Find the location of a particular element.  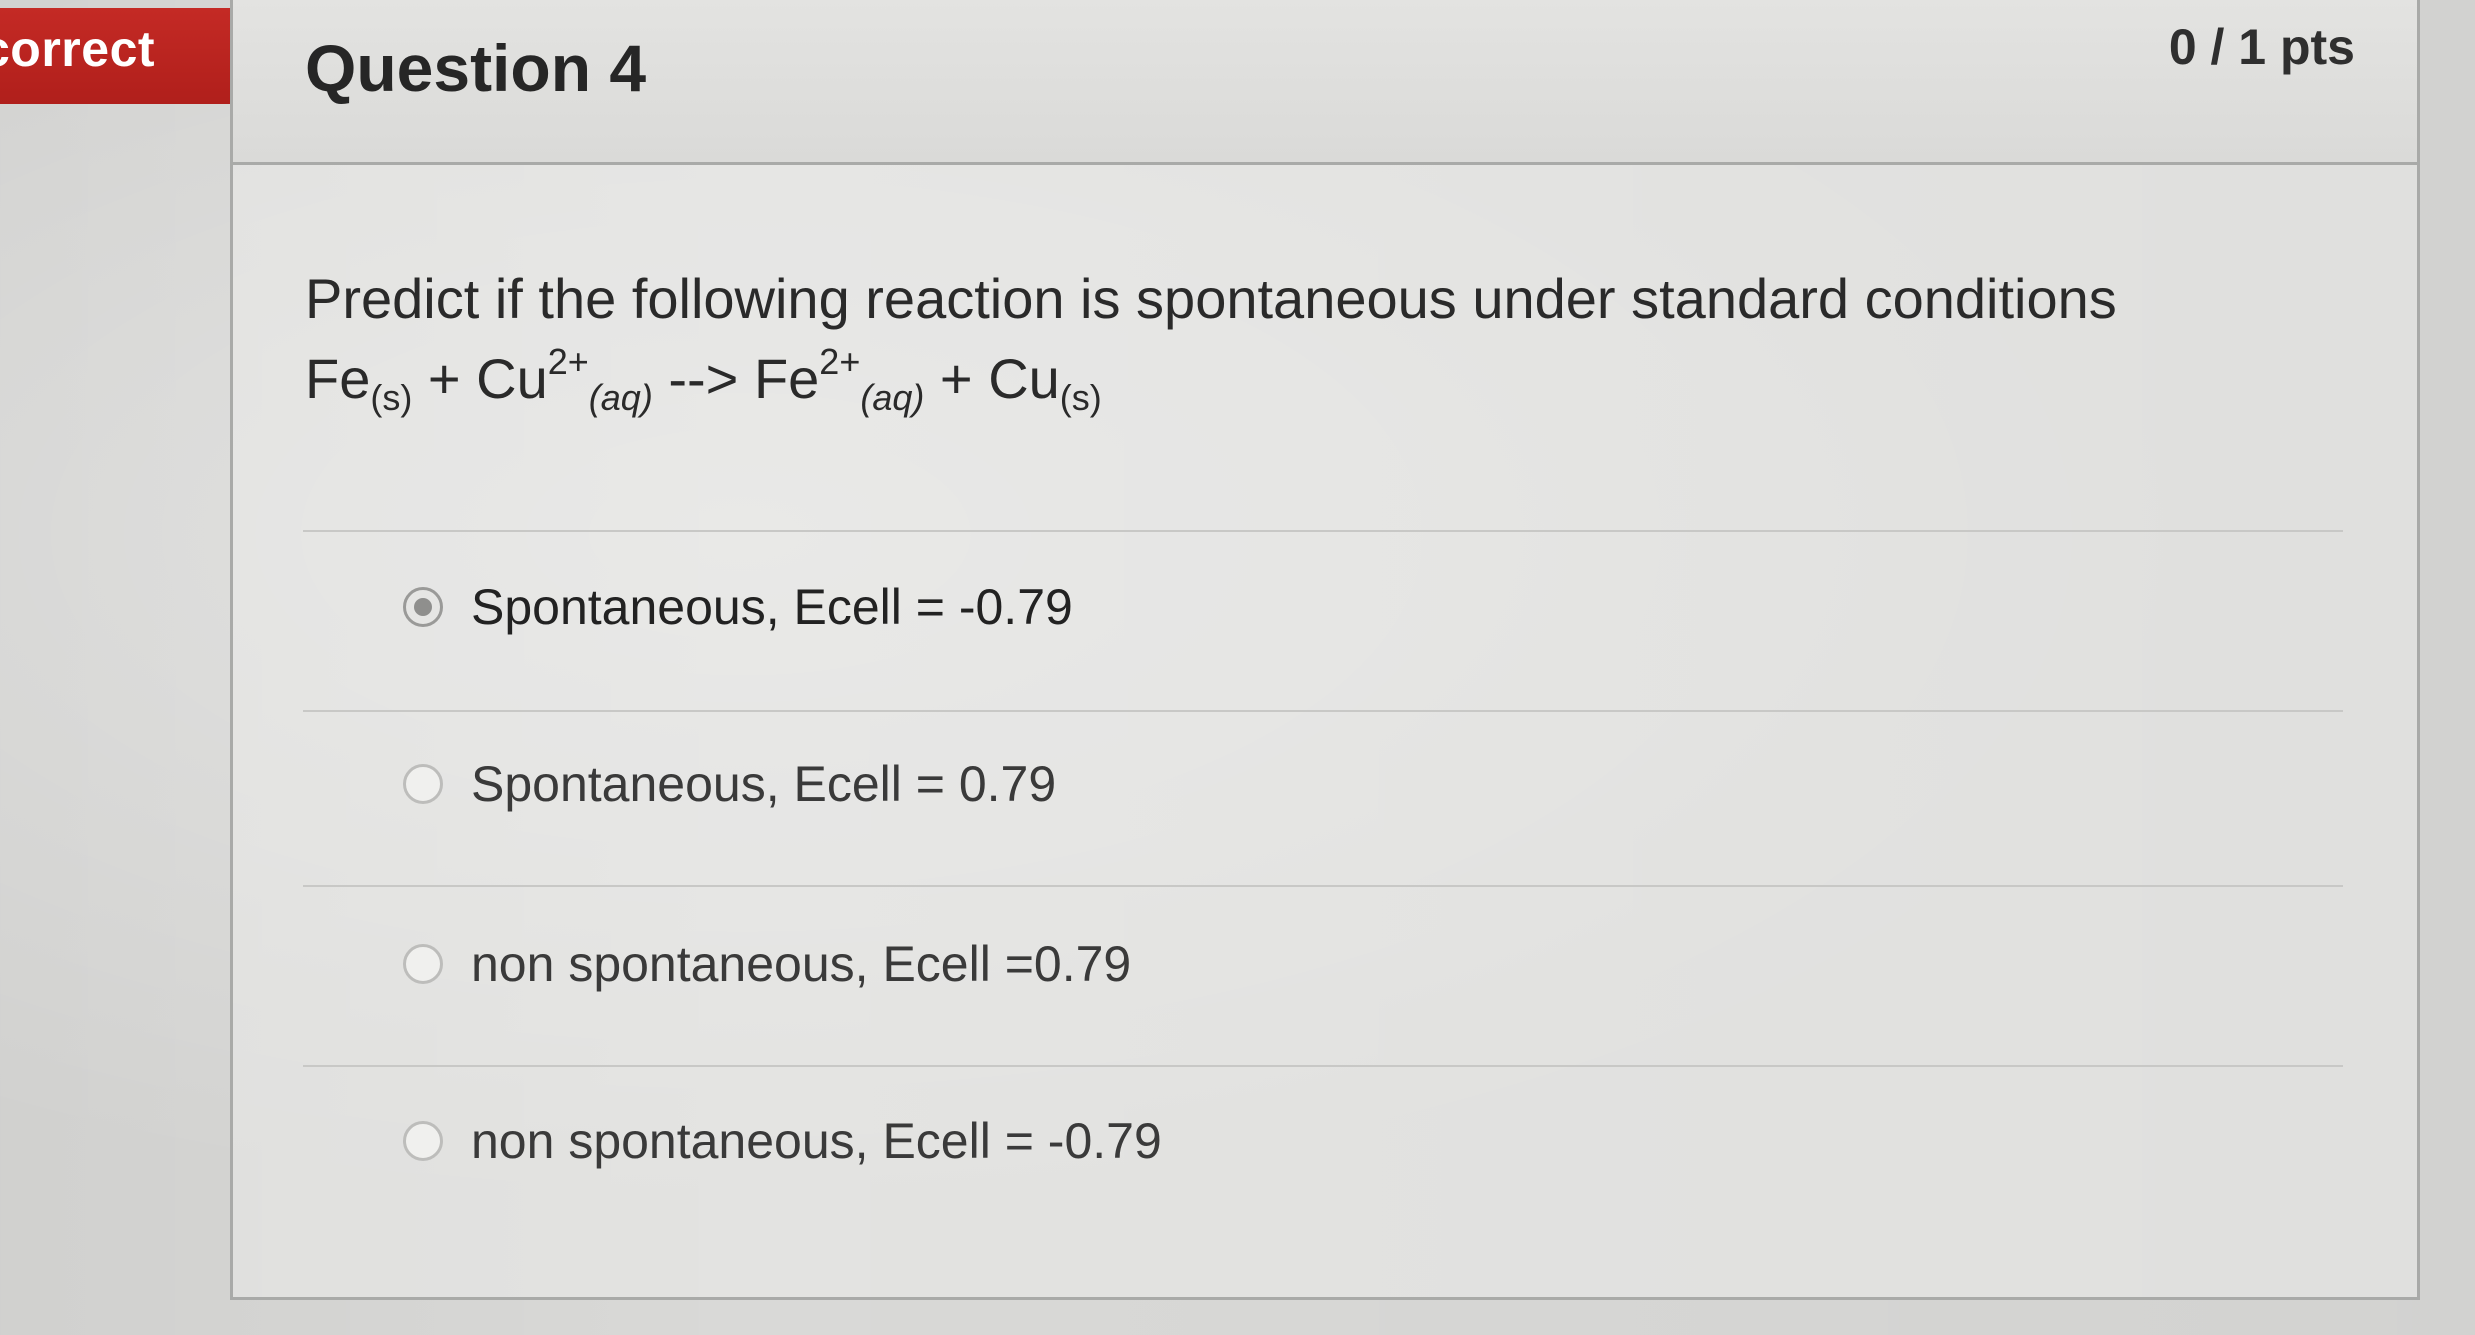

equation-state-solid-1: (s) is located at coordinates (391, 398).